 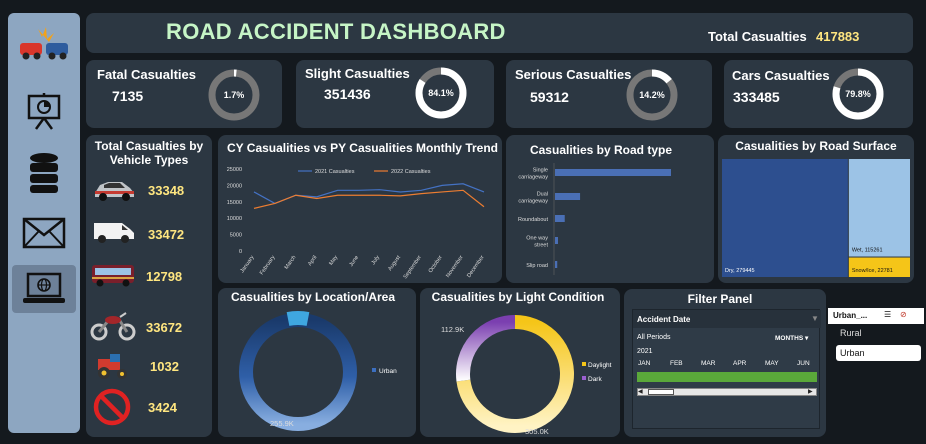 I want to click on vehicle-value: 33672, so click(x=164, y=327).